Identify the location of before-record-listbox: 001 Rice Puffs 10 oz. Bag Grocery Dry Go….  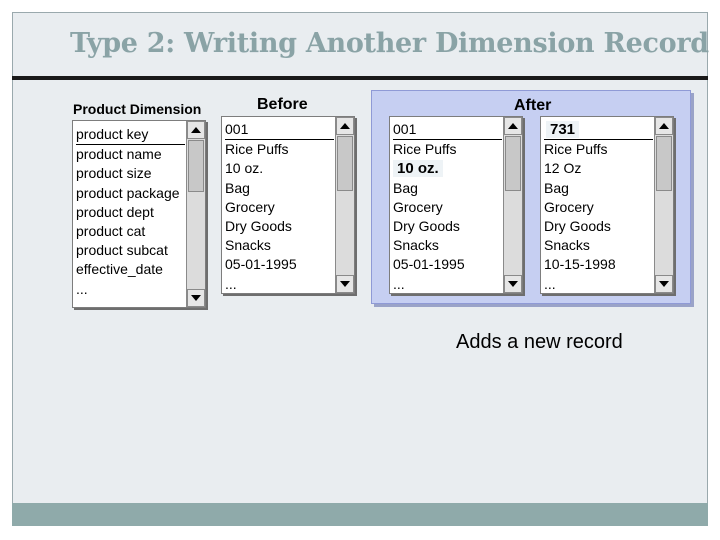
(288, 205).